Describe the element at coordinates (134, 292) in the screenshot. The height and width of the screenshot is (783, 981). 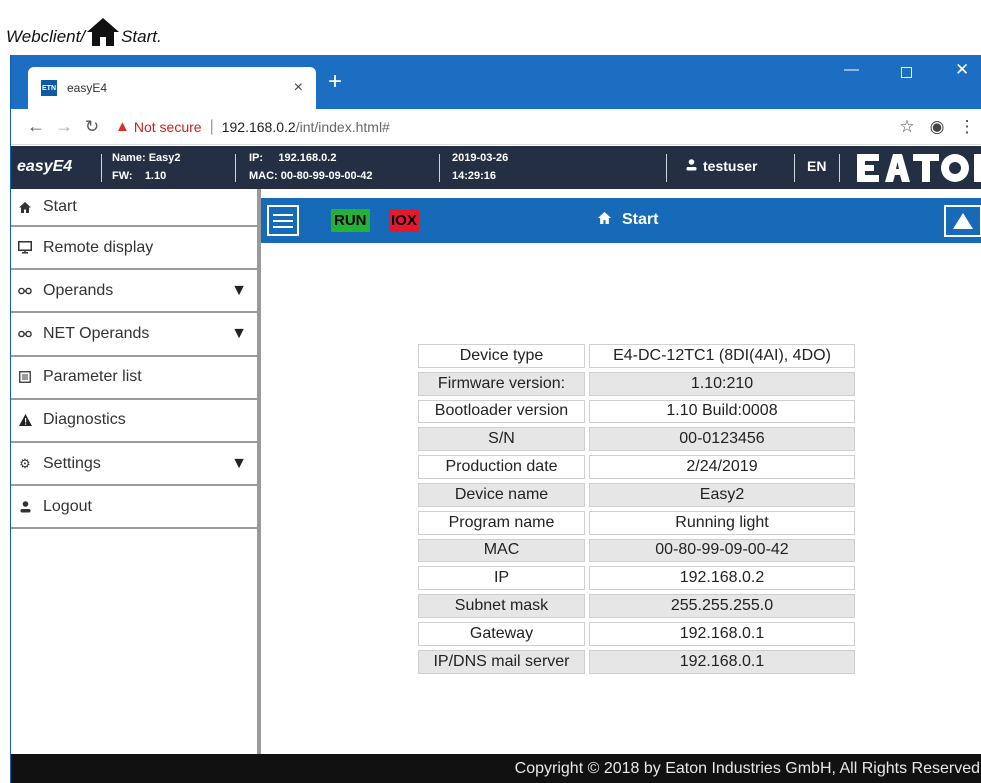
I see `sidebar-item-operands: Operands ▼` at that location.